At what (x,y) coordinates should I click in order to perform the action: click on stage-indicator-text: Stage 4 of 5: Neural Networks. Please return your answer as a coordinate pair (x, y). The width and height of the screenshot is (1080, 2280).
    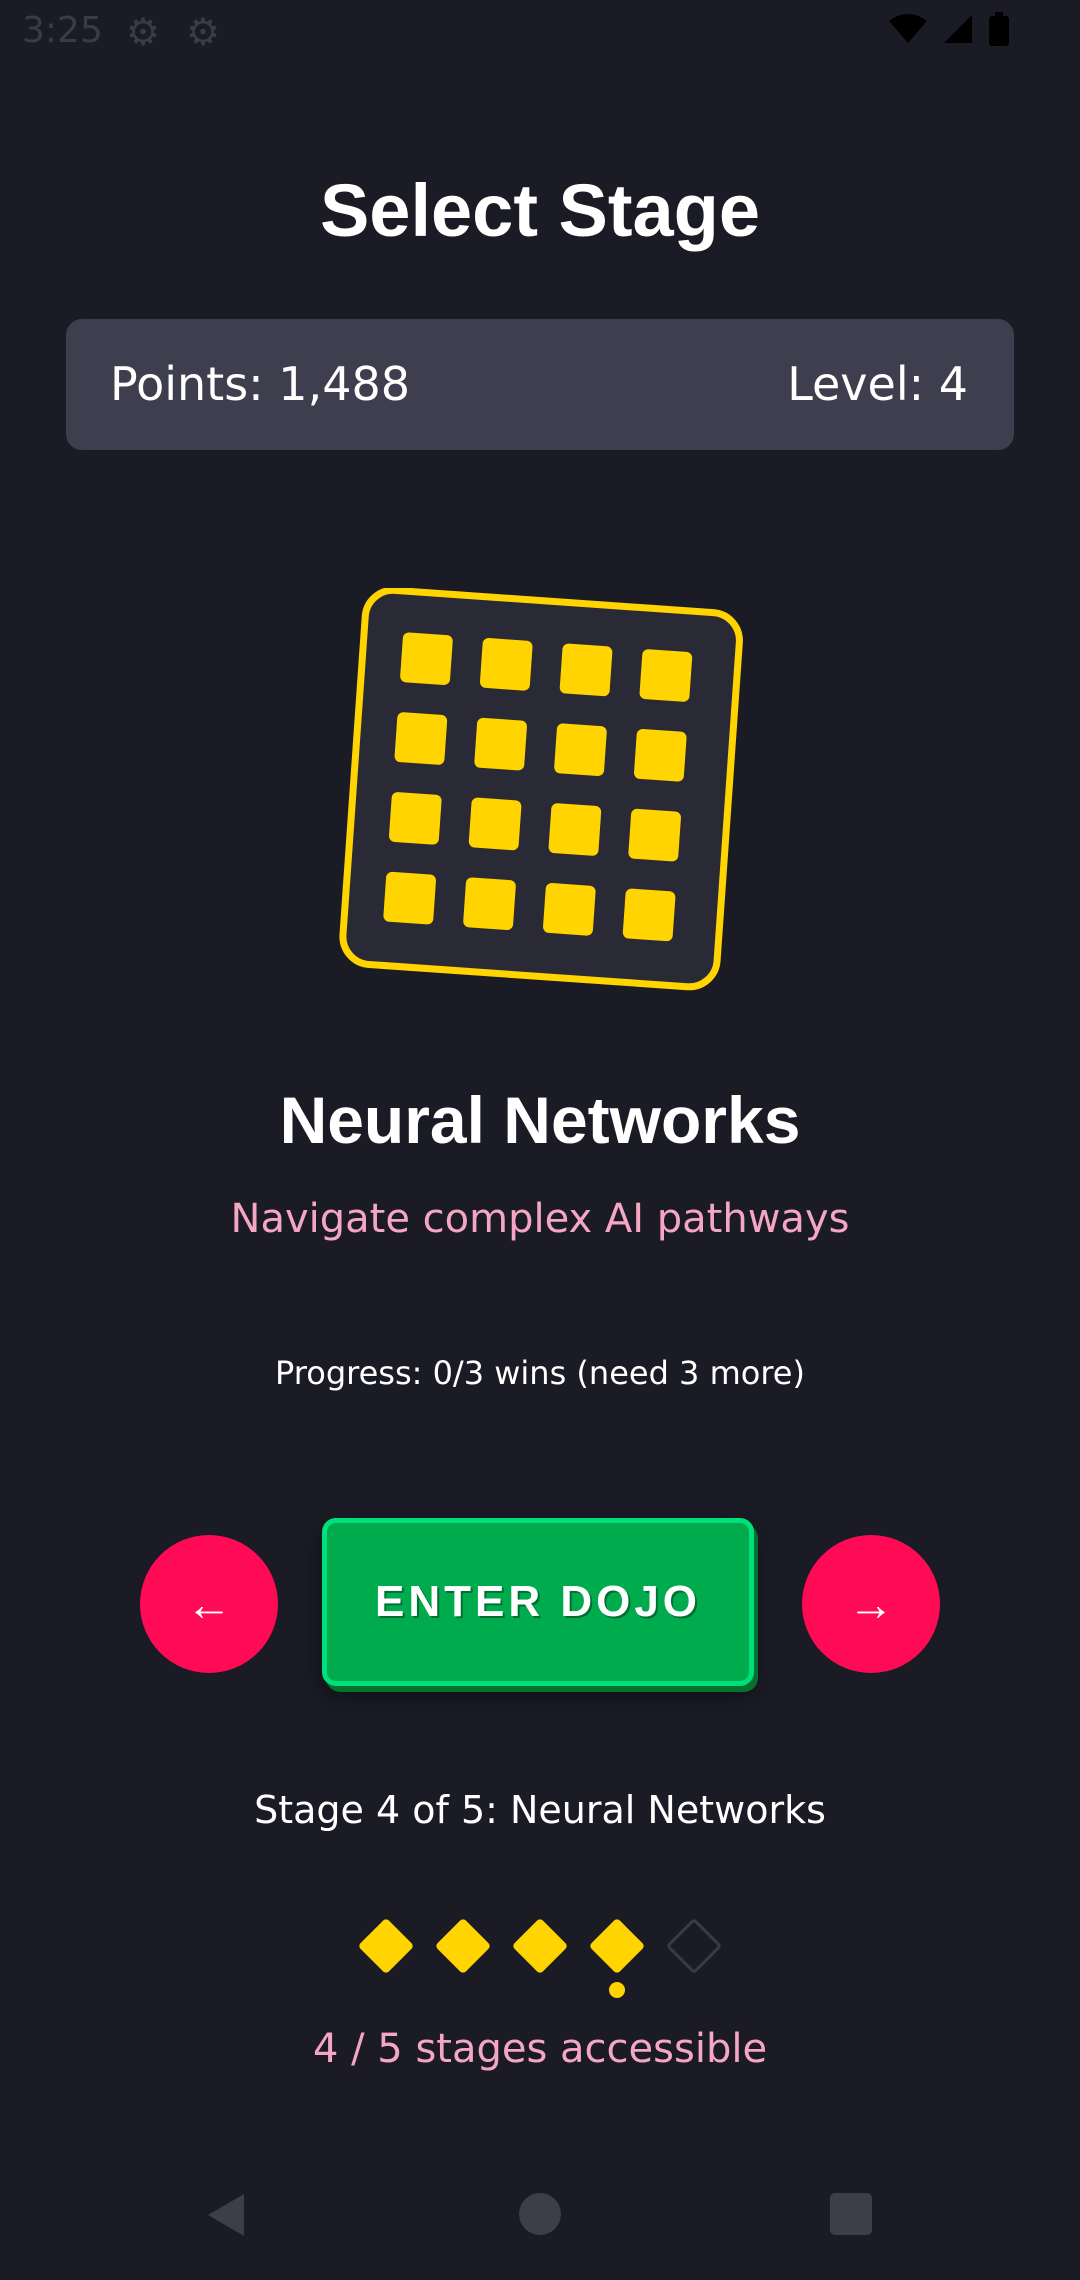
    Looking at the image, I should click on (540, 1810).